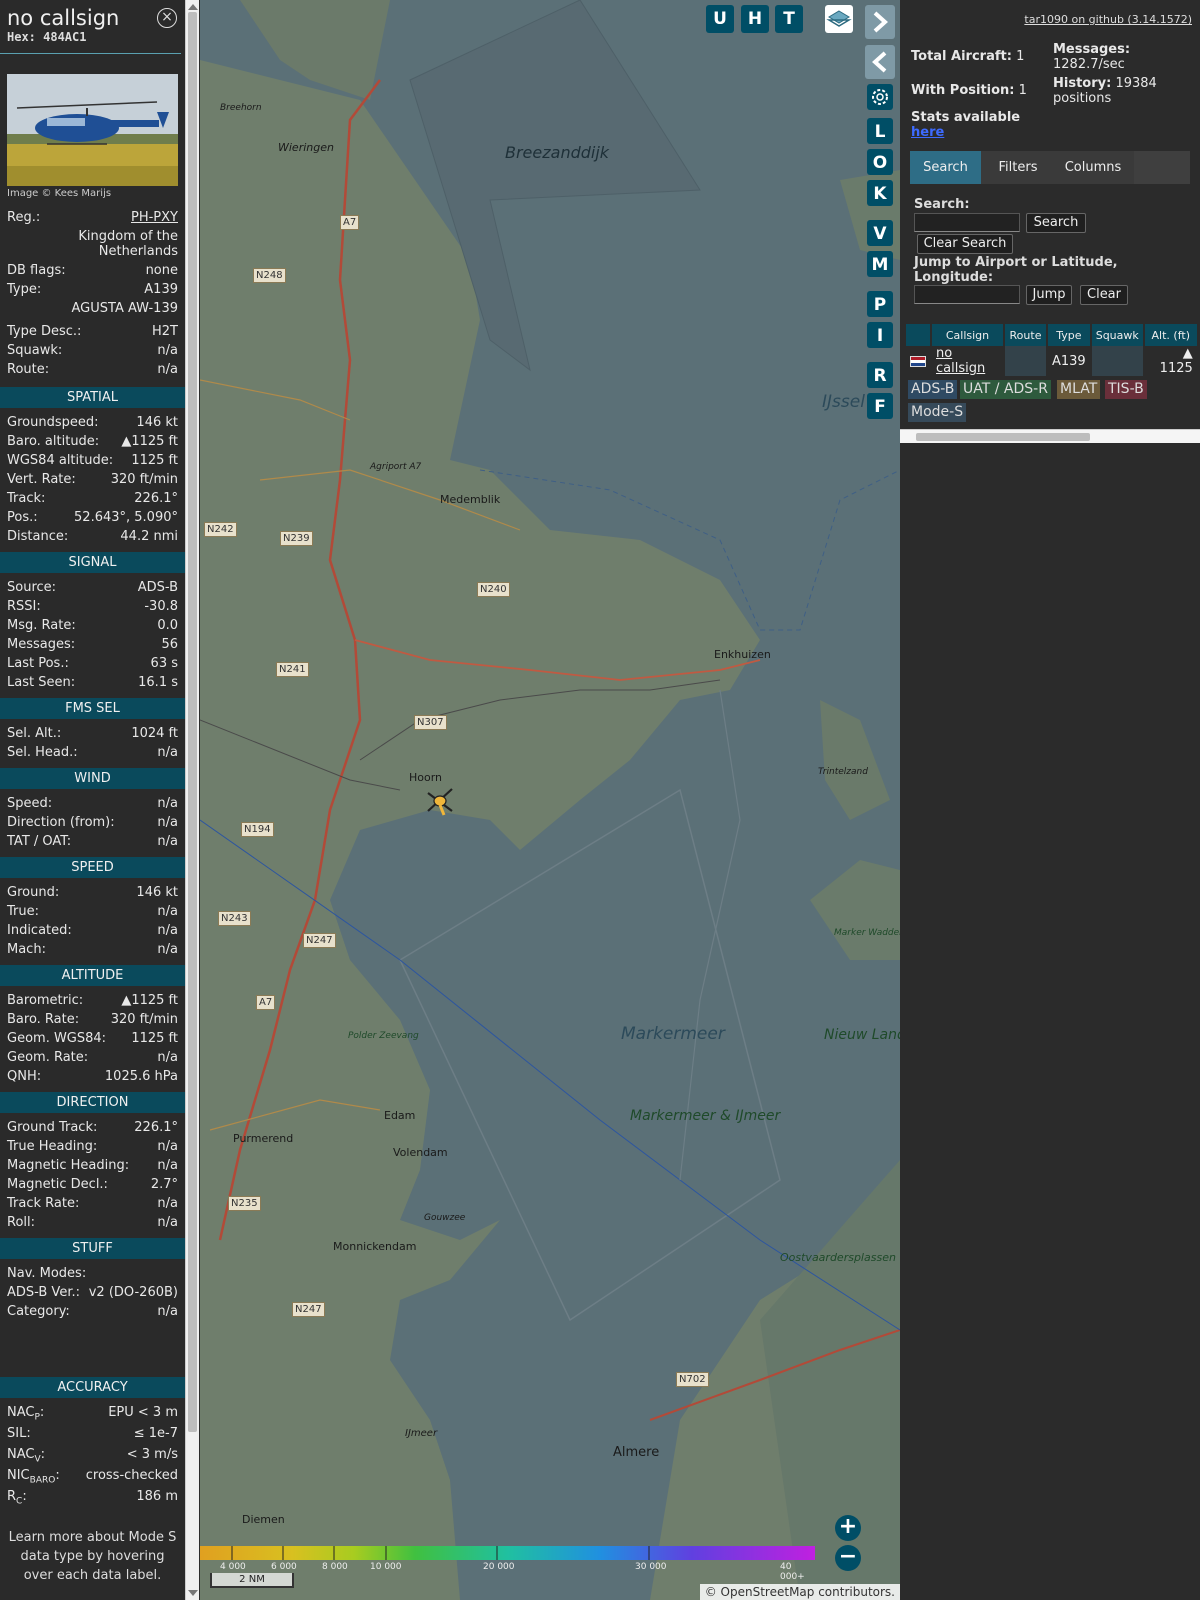  Describe the element at coordinates (154, 217) in the screenshot. I see `reg-link: PH-PXY` at that location.